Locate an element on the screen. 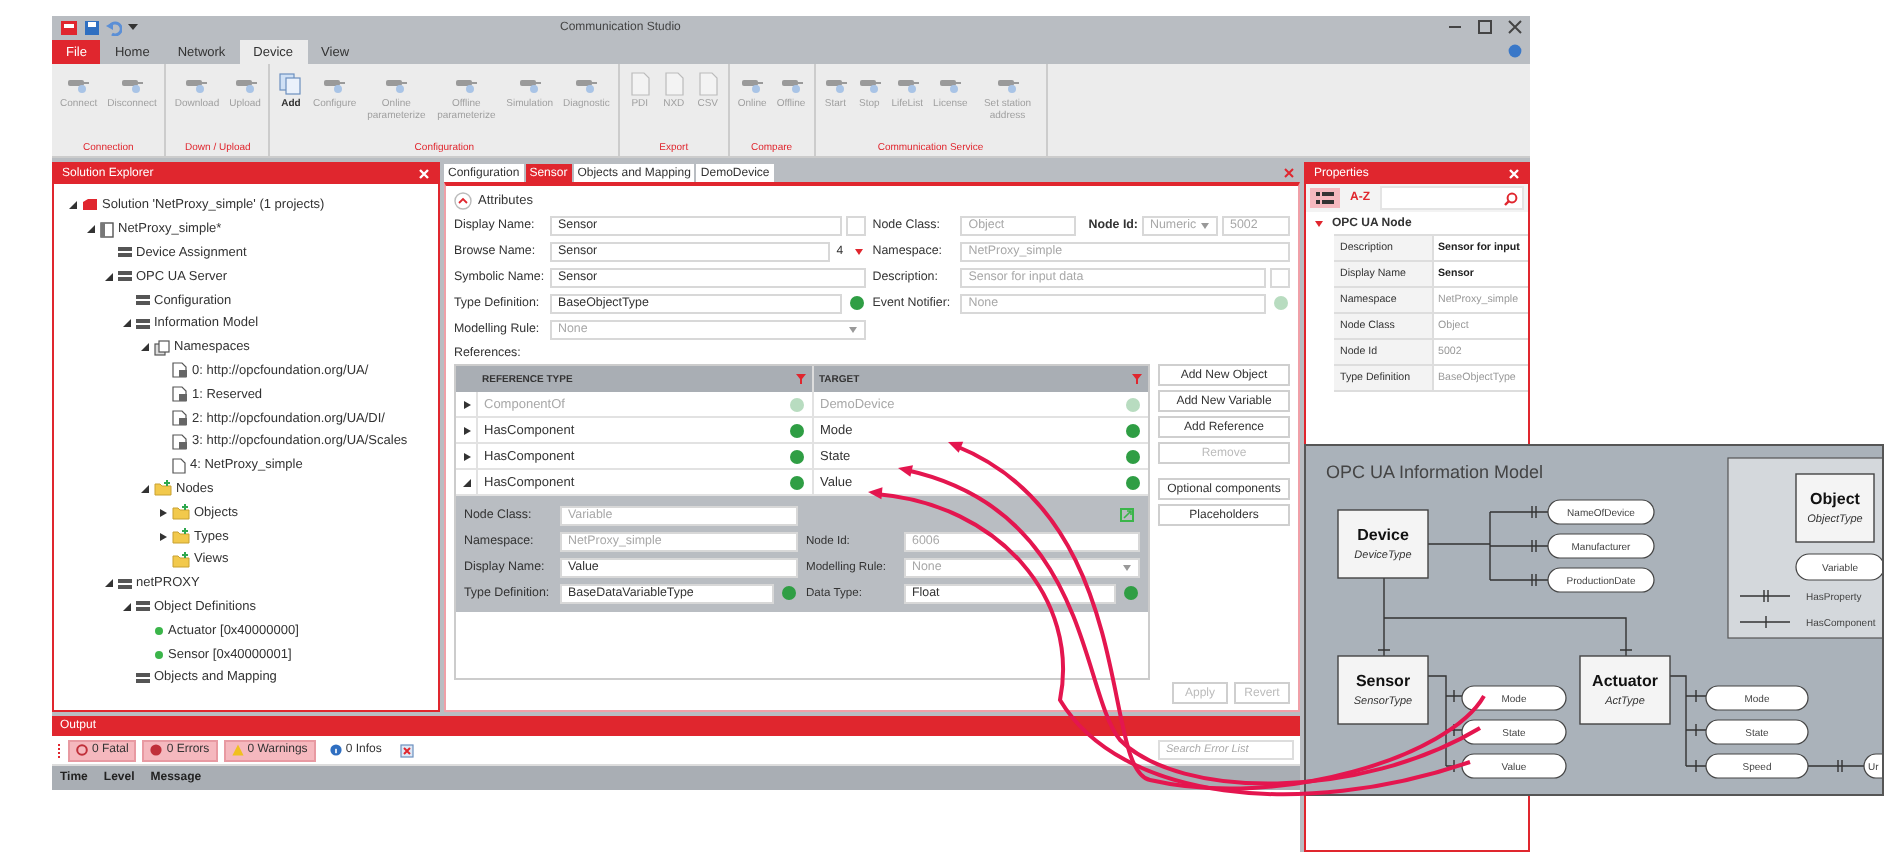 This screenshot has height=852, width=1884. namespaces-icon is located at coordinates (162, 347).